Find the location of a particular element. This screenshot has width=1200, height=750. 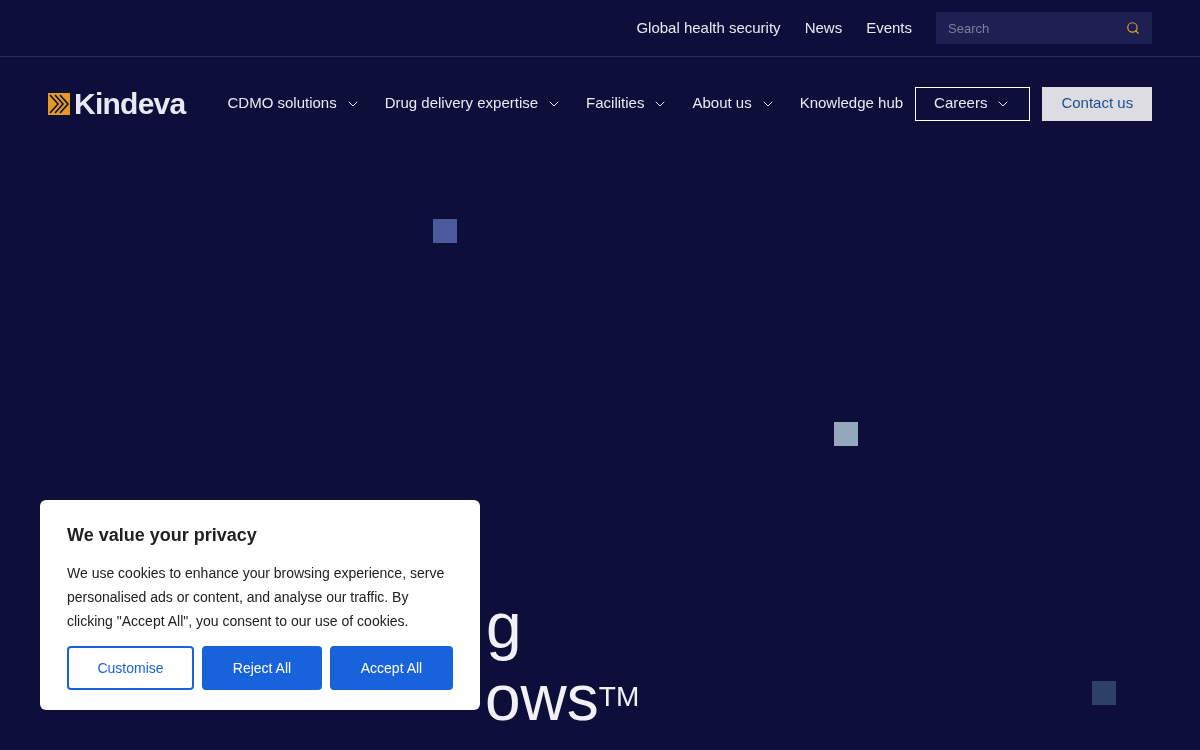

nav-item: Facilities is located at coordinates (627, 103).